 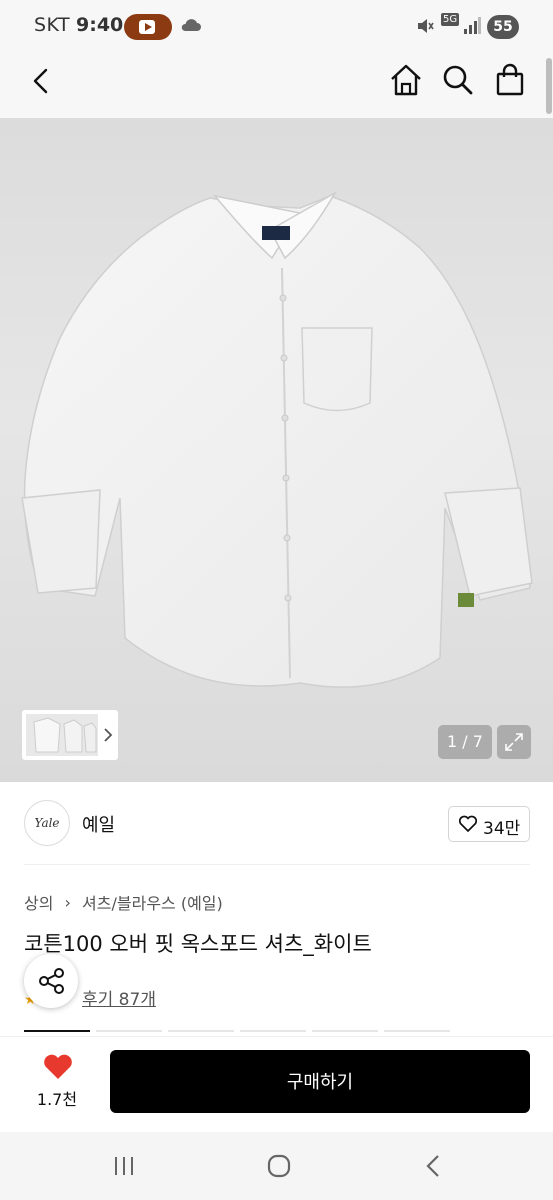 I want to click on system-nav-bar, so click(x=276, y=1166).